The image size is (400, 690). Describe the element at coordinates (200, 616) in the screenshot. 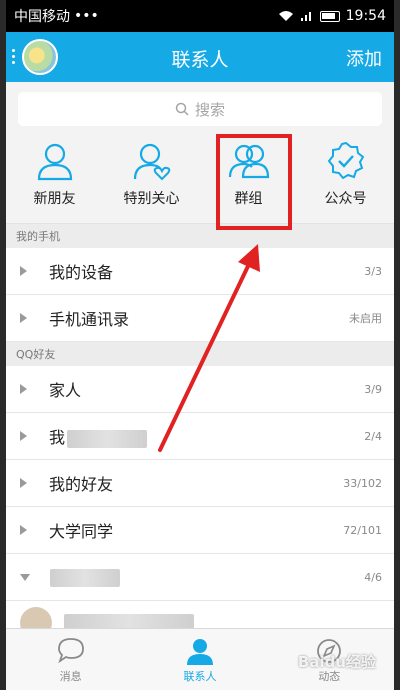

I see `contact-row-partial` at that location.